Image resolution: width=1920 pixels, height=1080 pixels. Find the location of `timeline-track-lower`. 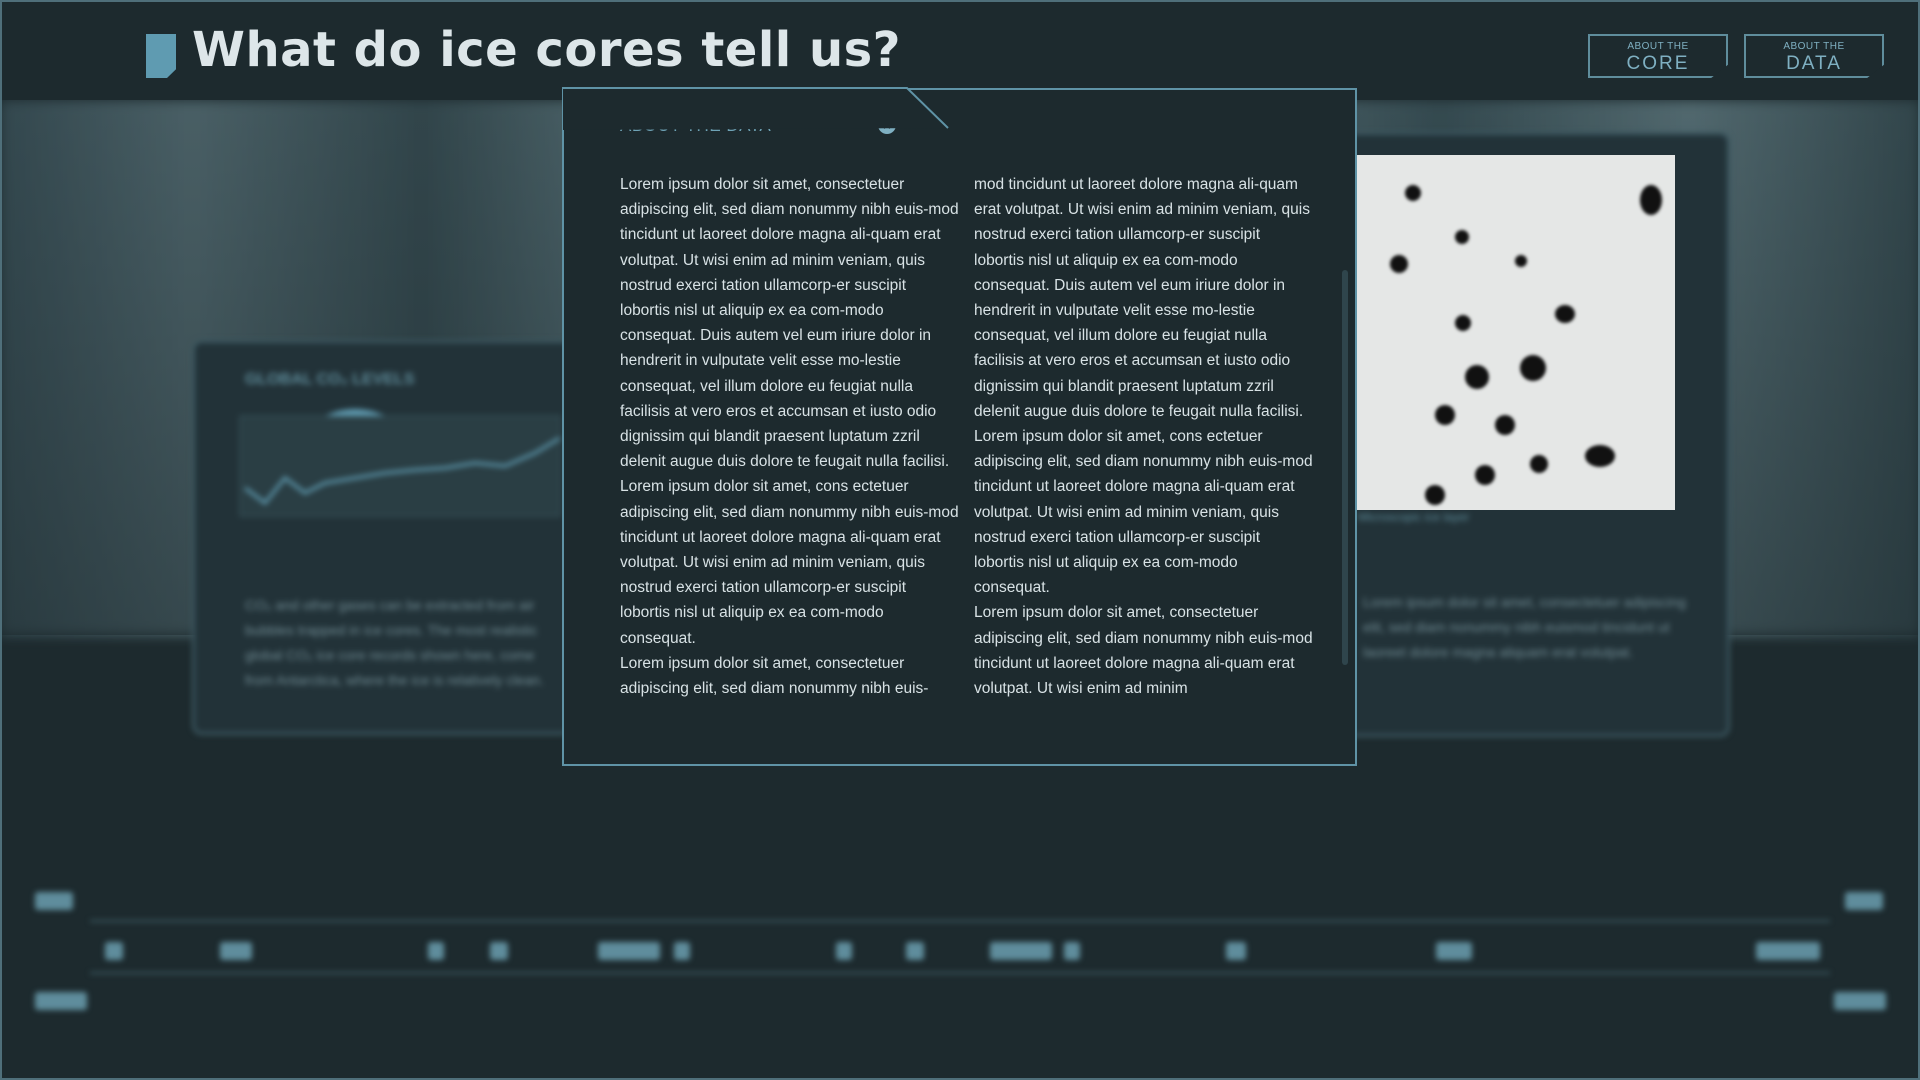

timeline-track-lower is located at coordinates (960, 973).